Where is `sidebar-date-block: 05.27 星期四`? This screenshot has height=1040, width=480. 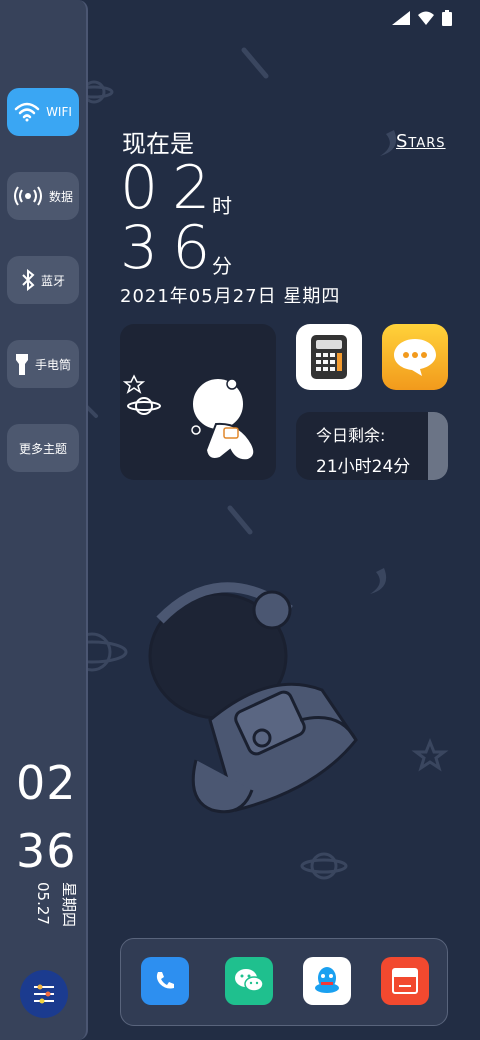 sidebar-date-block: 05.27 星期四 is located at coordinates (46, 910).